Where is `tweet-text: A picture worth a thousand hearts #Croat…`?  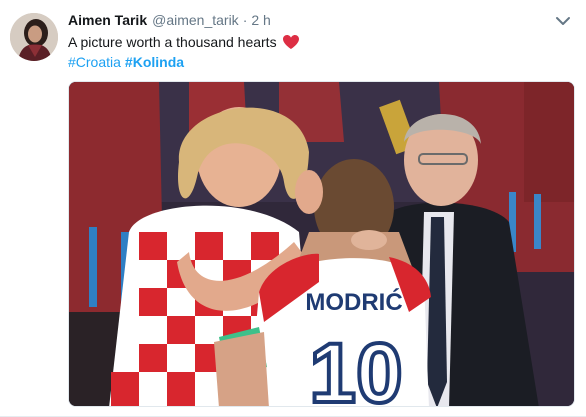 tweet-text: A picture worth a thousand hearts #Croat… is located at coordinates (318, 52).